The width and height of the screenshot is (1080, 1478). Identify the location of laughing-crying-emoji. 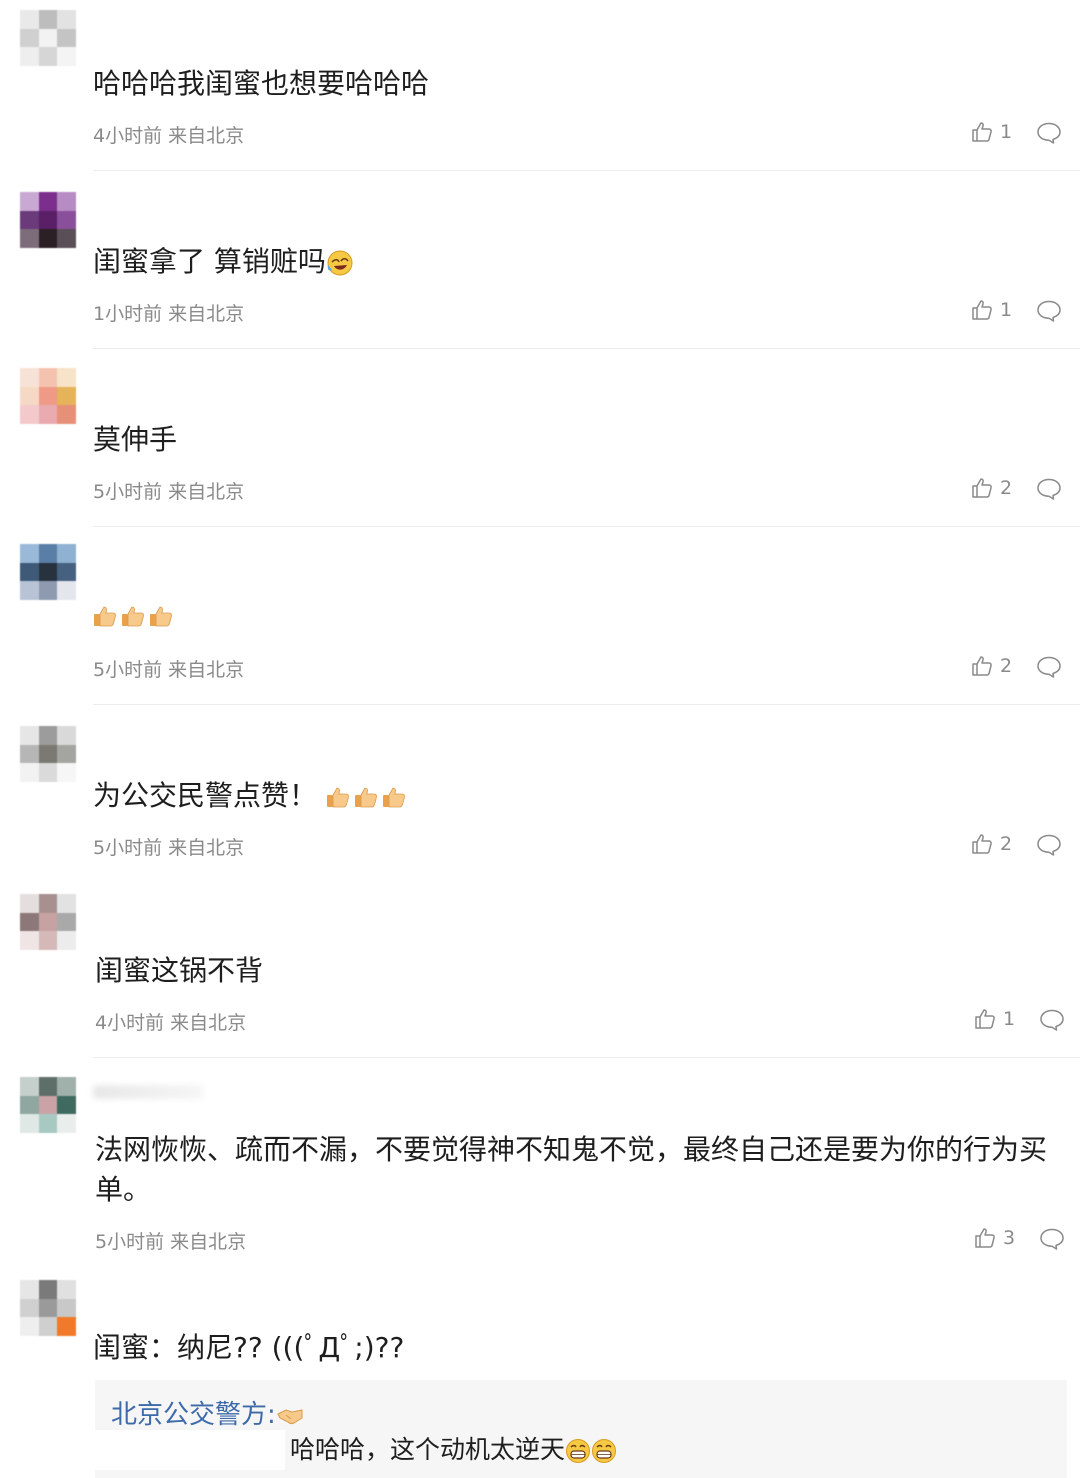
(340, 263).